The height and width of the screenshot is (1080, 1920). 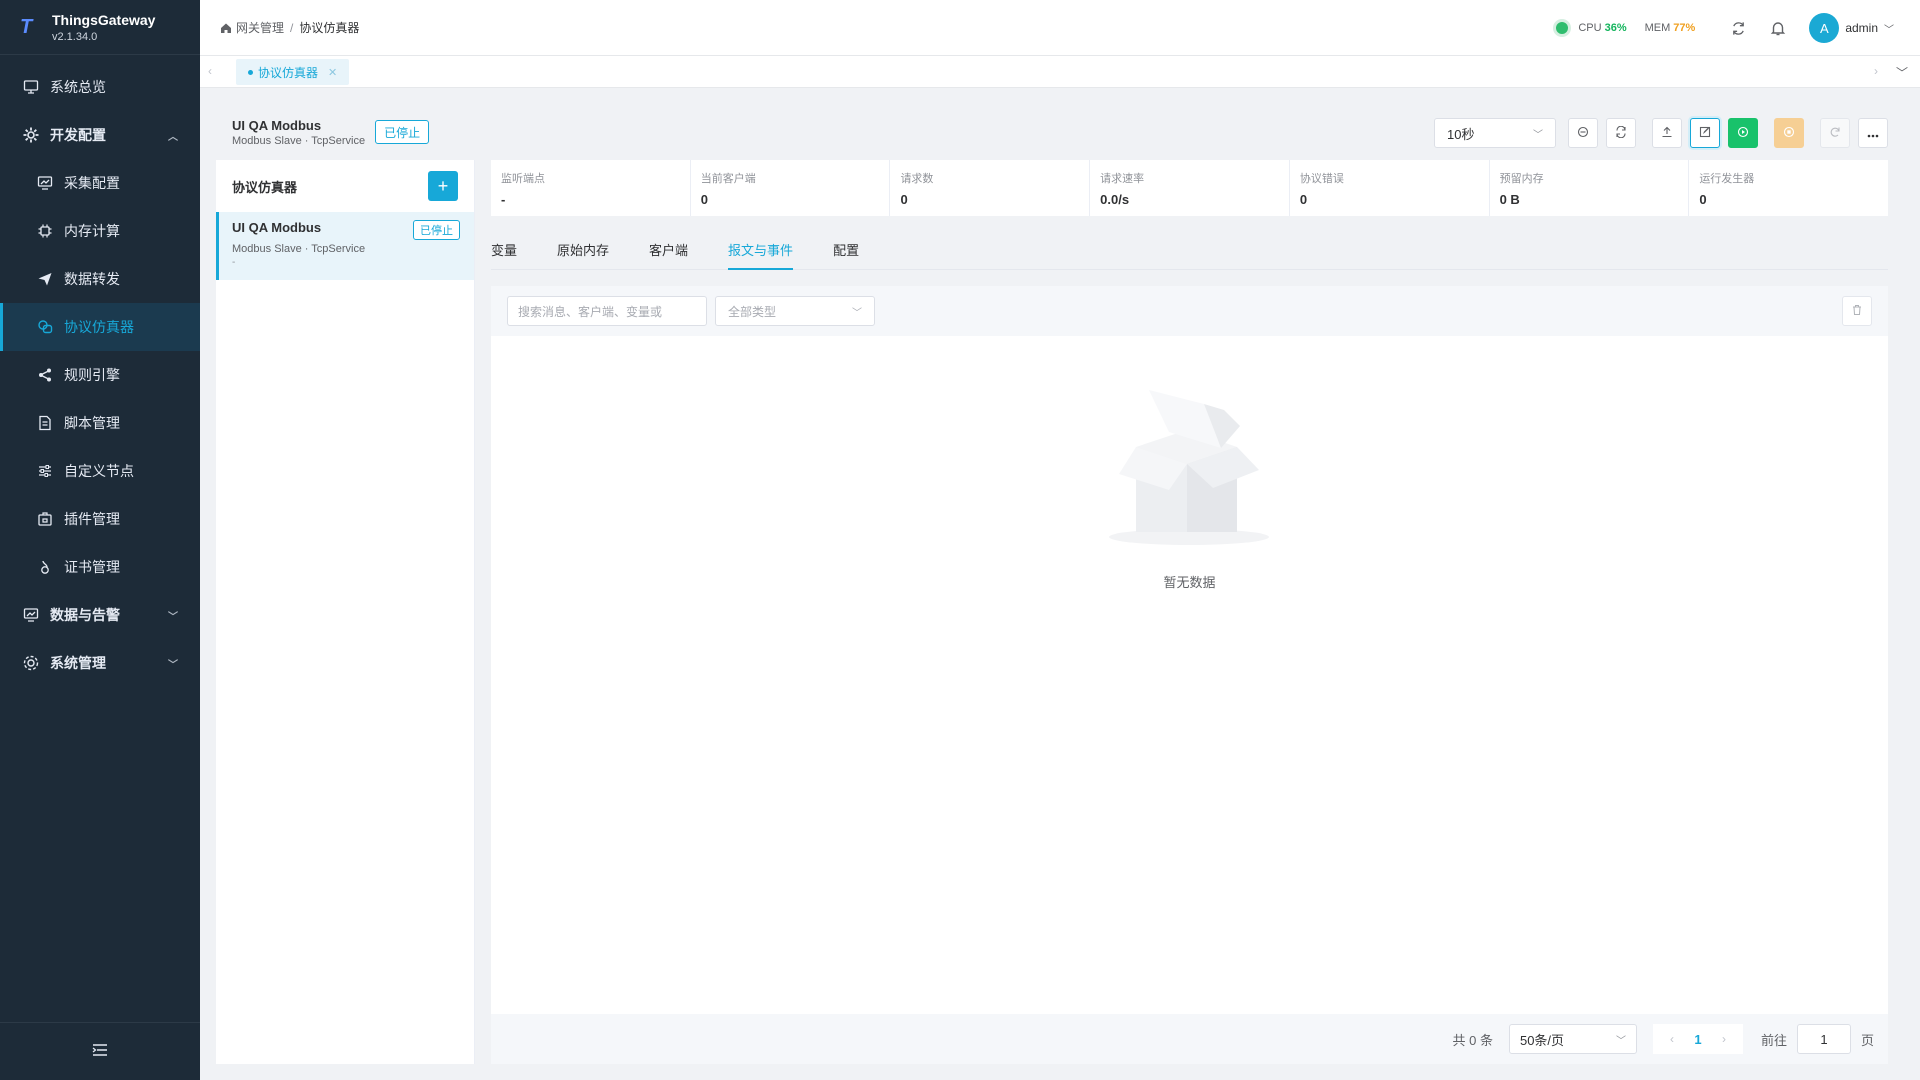 I want to click on tab-config: 配置, so click(x=846, y=254).